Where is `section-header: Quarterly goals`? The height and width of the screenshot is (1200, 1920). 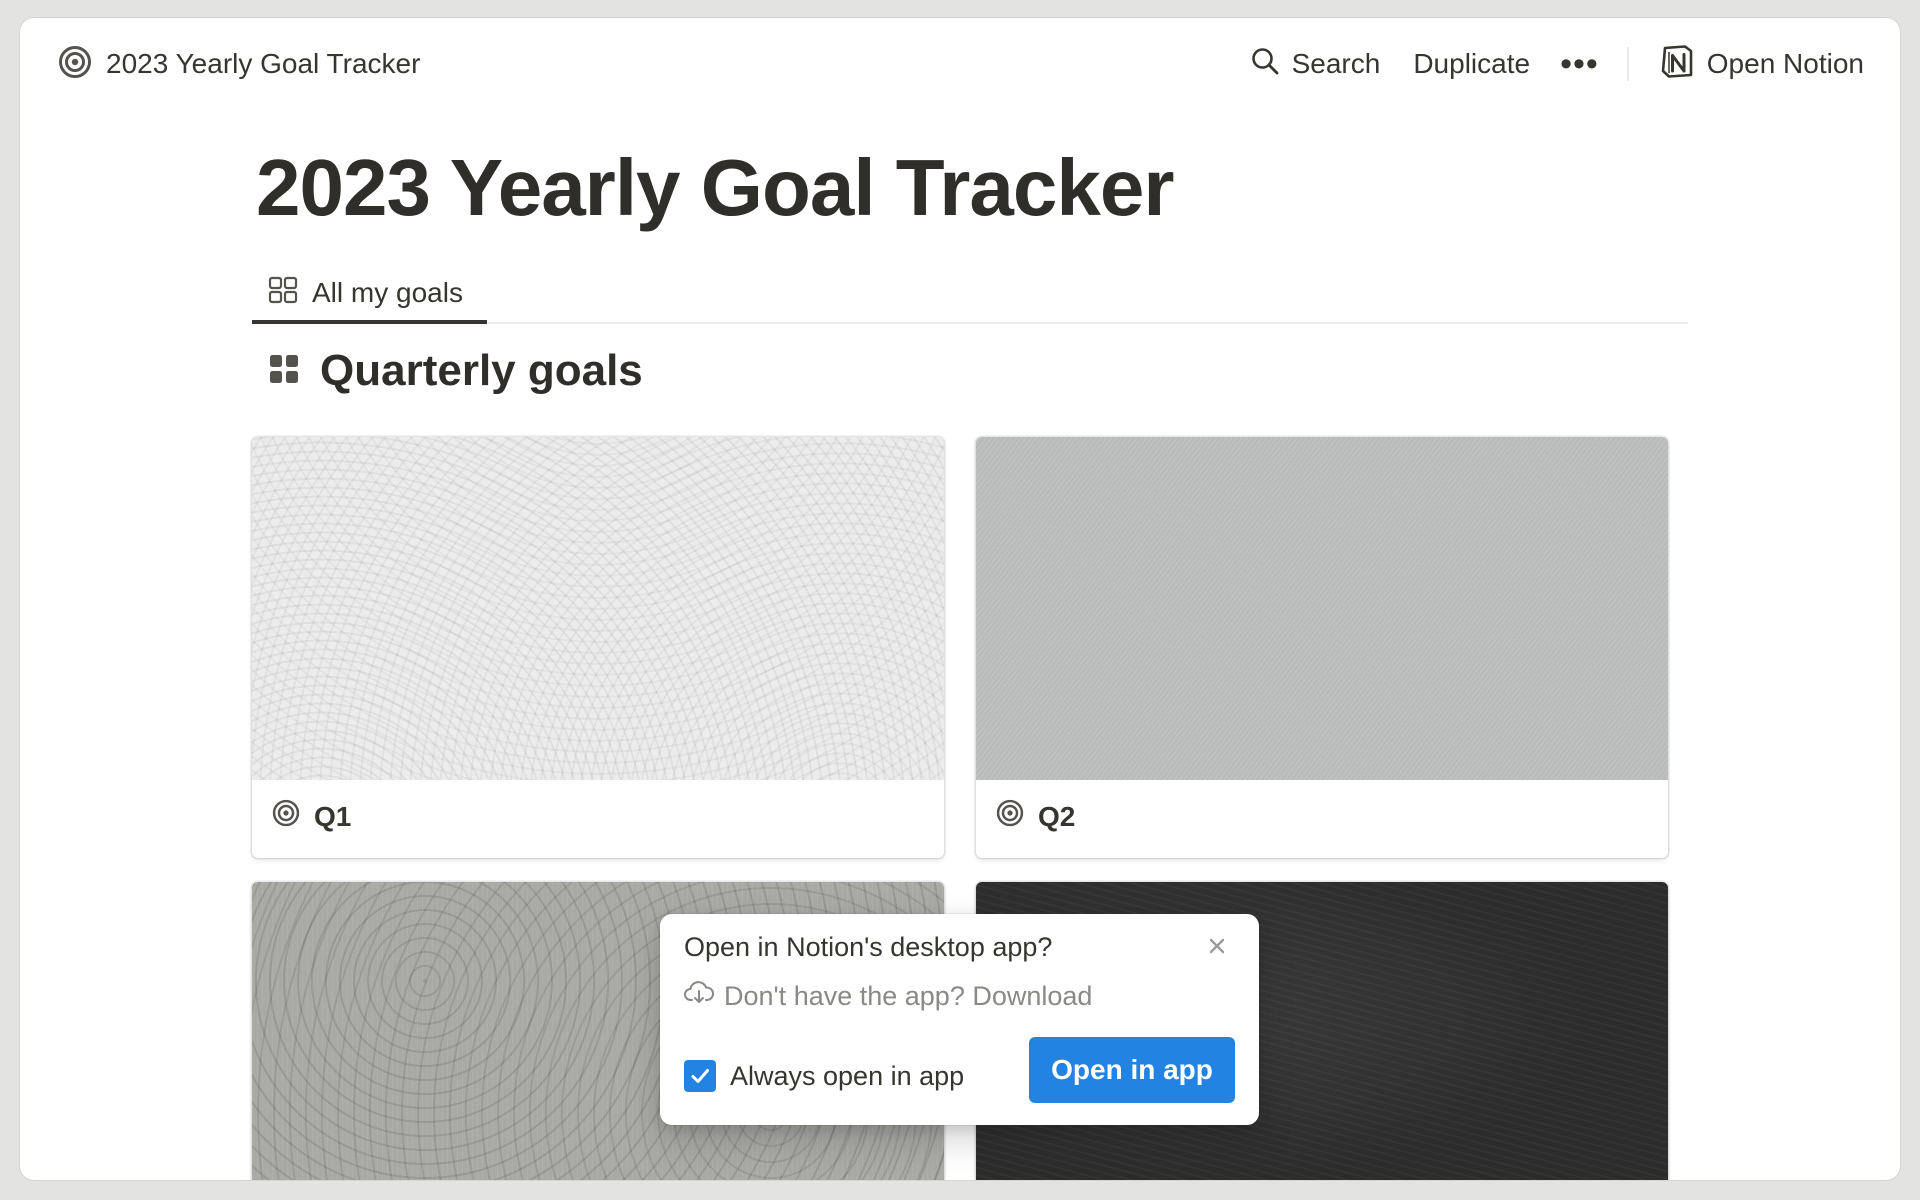
section-header: Quarterly goals is located at coordinates (455, 371).